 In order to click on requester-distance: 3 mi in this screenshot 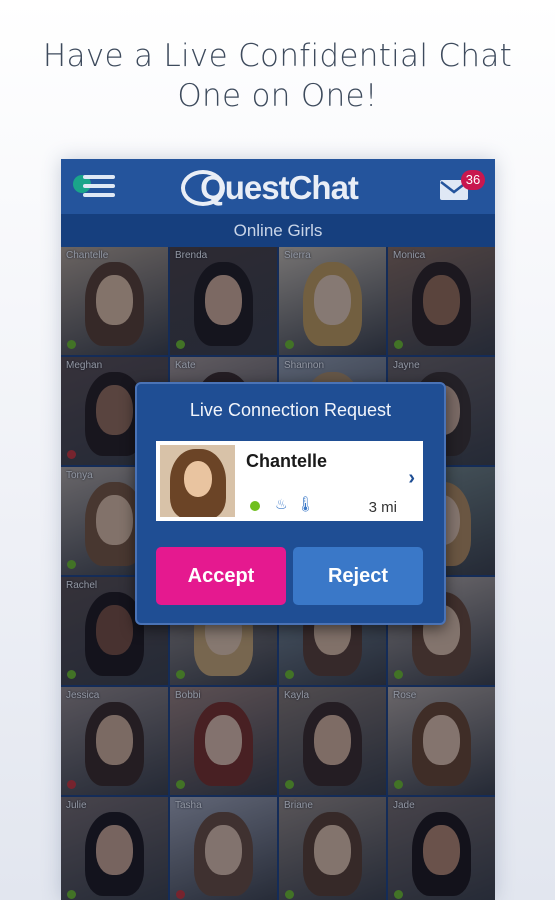, I will do `click(382, 507)`.